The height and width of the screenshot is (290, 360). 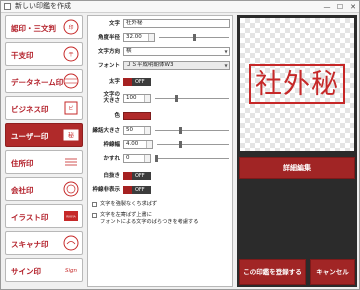 I want to click on frame-width-label: 枠線幅, so click(x=111, y=145).